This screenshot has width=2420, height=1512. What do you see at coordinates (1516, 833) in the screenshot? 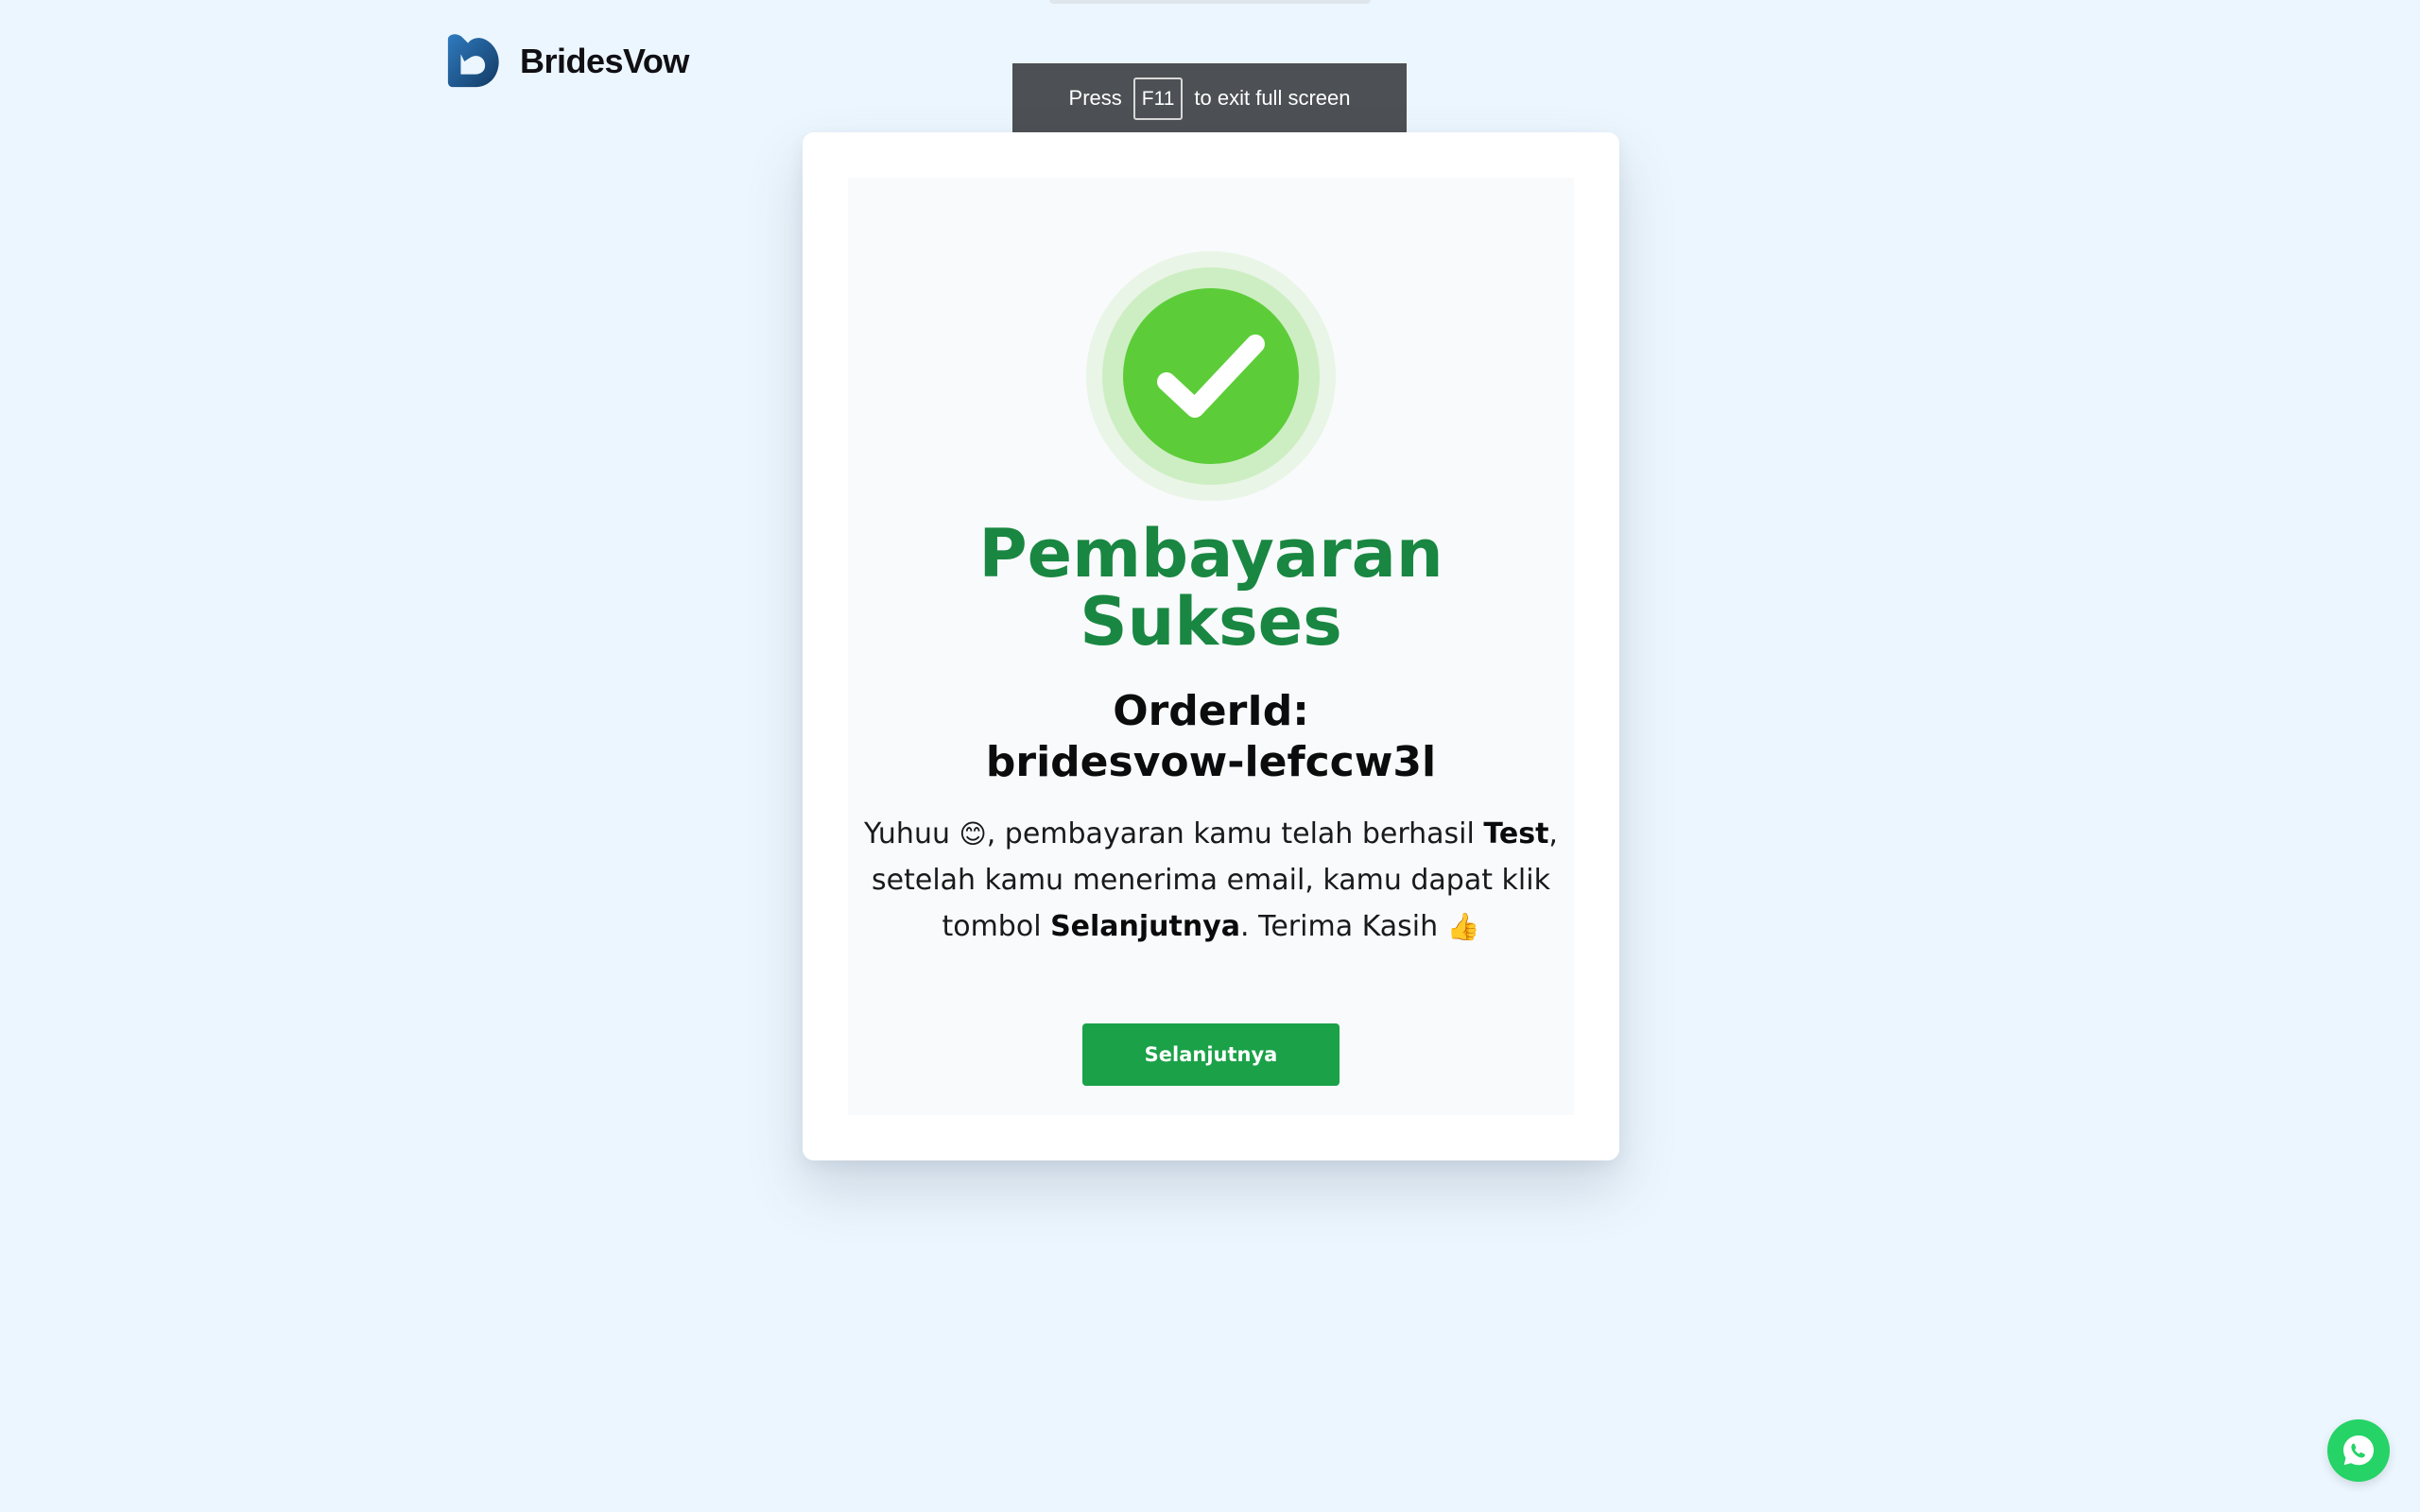
I see `message-bold-name: Test` at bounding box center [1516, 833].